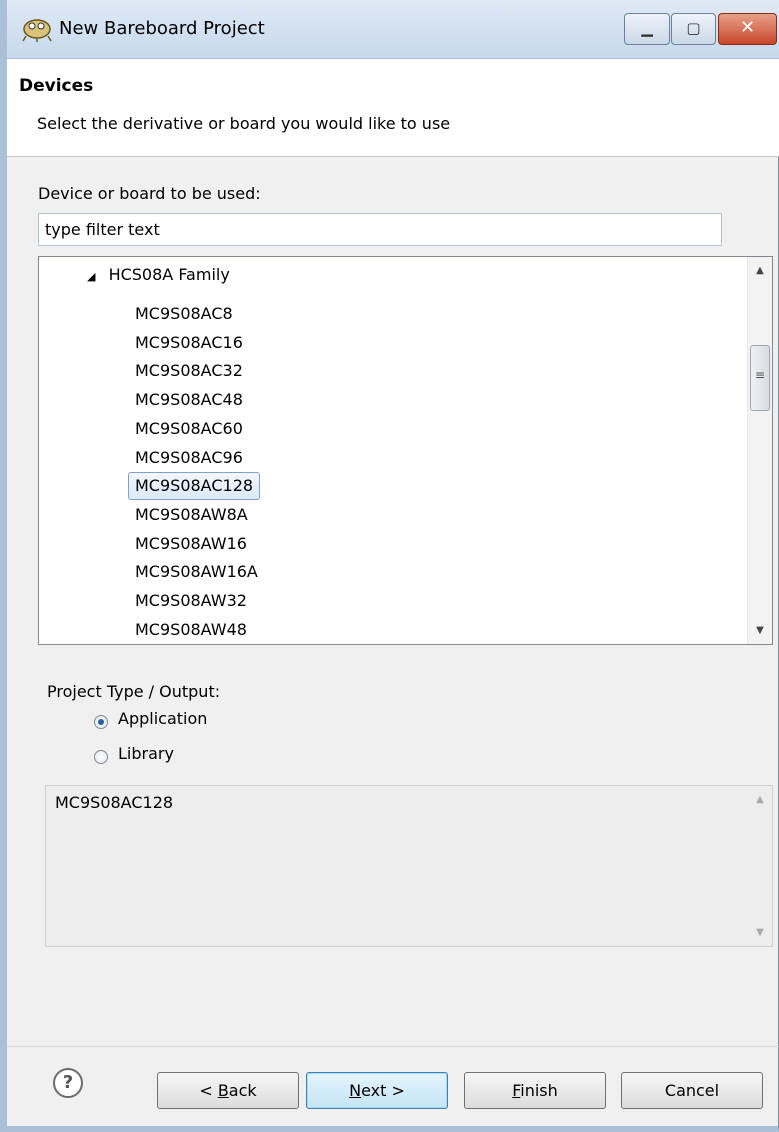 The image size is (779, 1132). What do you see at coordinates (196, 572) in the screenshot?
I see `tree-item: MC9S08AW16A` at bounding box center [196, 572].